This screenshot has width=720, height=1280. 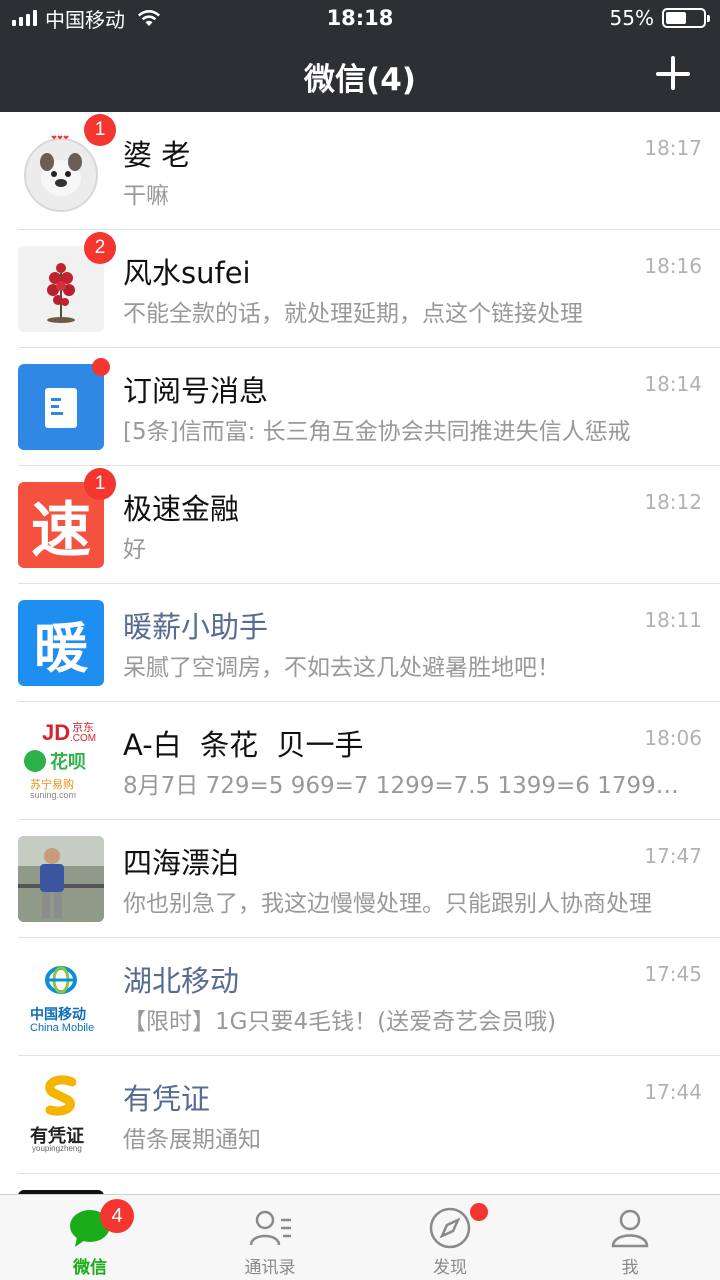 What do you see at coordinates (243, 745) in the screenshot?
I see `chat-name: A-白 条花 贝一手` at bounding box center [243, 745].